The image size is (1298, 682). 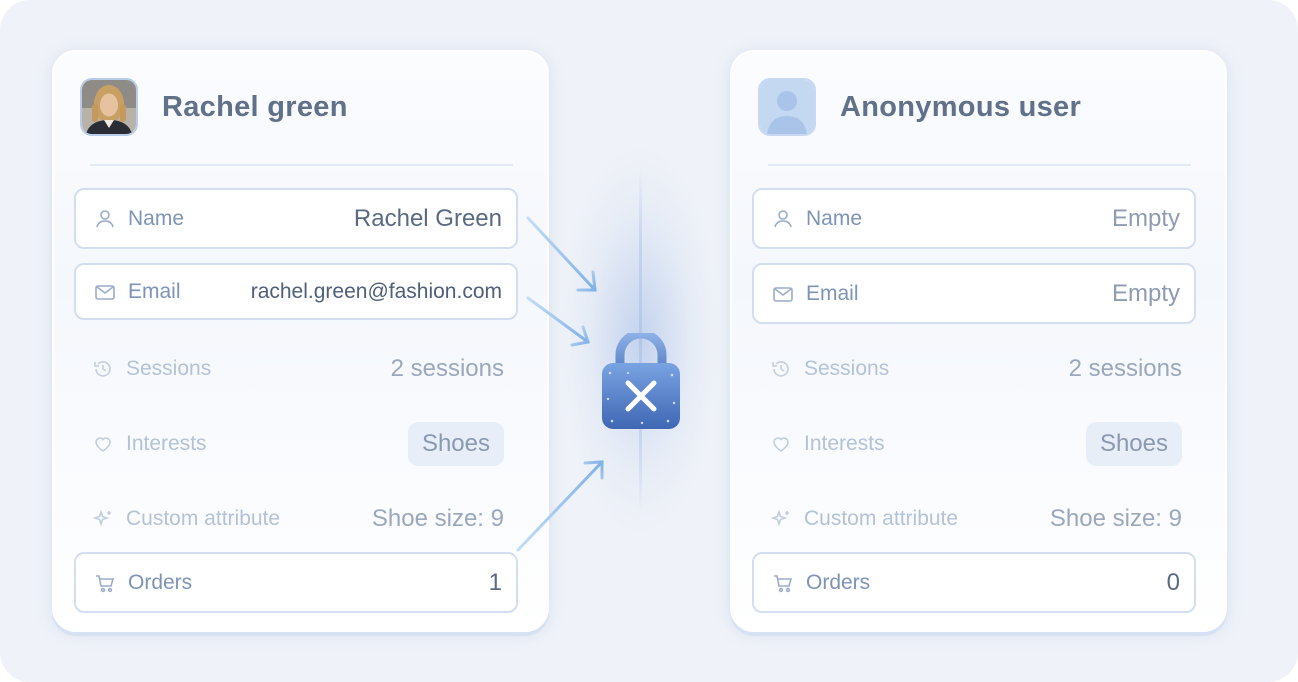 I want to click on field-orders: Orders 1, so click(x=296, y=582).